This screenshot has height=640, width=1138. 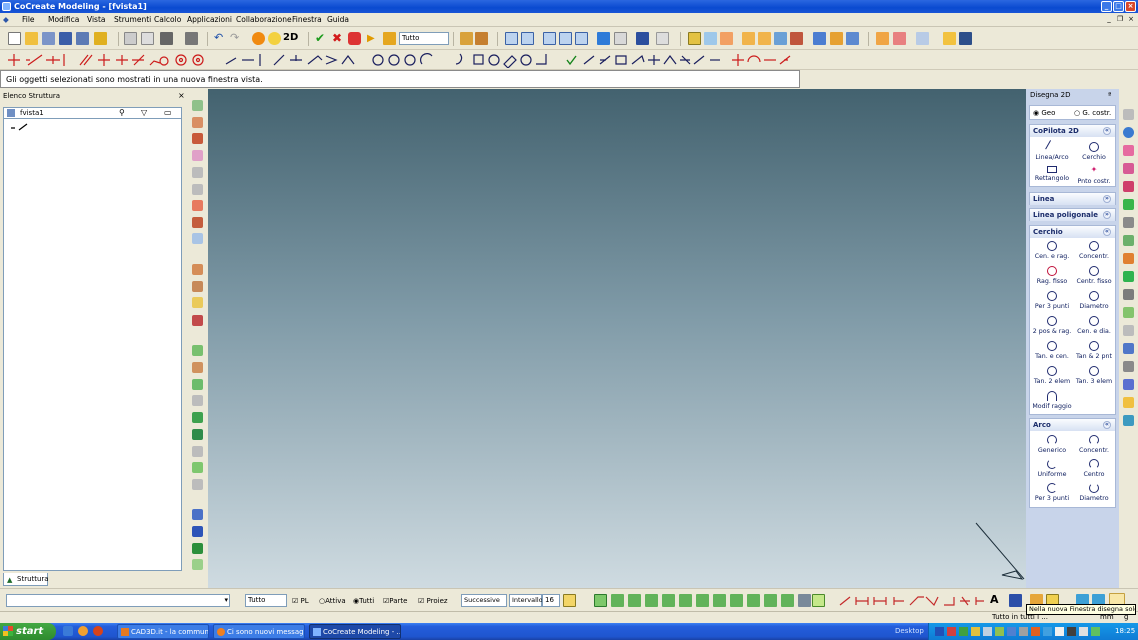 I want to click on print-icon, so click(x=166, y=38).